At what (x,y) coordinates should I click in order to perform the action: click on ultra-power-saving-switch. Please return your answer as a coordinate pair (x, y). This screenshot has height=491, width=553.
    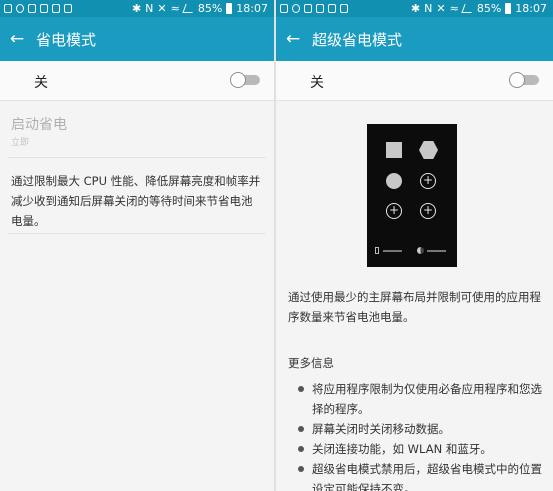
    Looking at the image, I should click on (524, 80).